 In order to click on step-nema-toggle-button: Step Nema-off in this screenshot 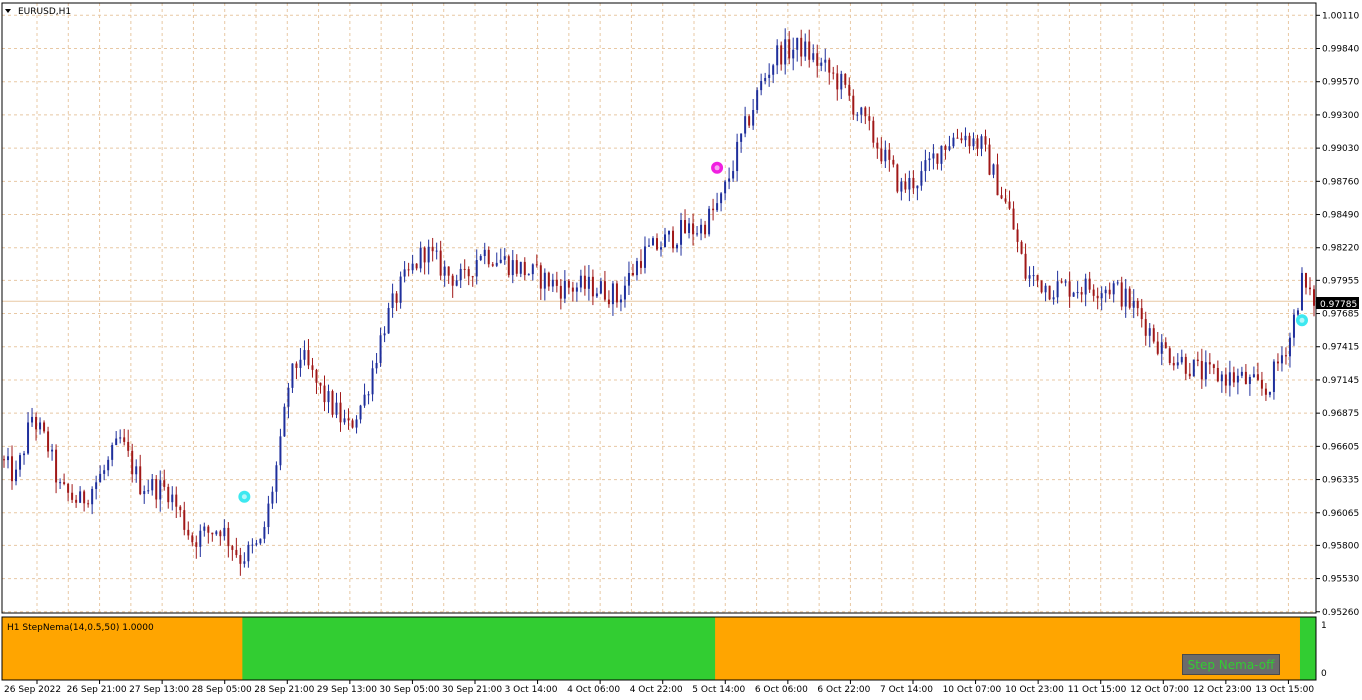, I will do `click(1231, 664)`.